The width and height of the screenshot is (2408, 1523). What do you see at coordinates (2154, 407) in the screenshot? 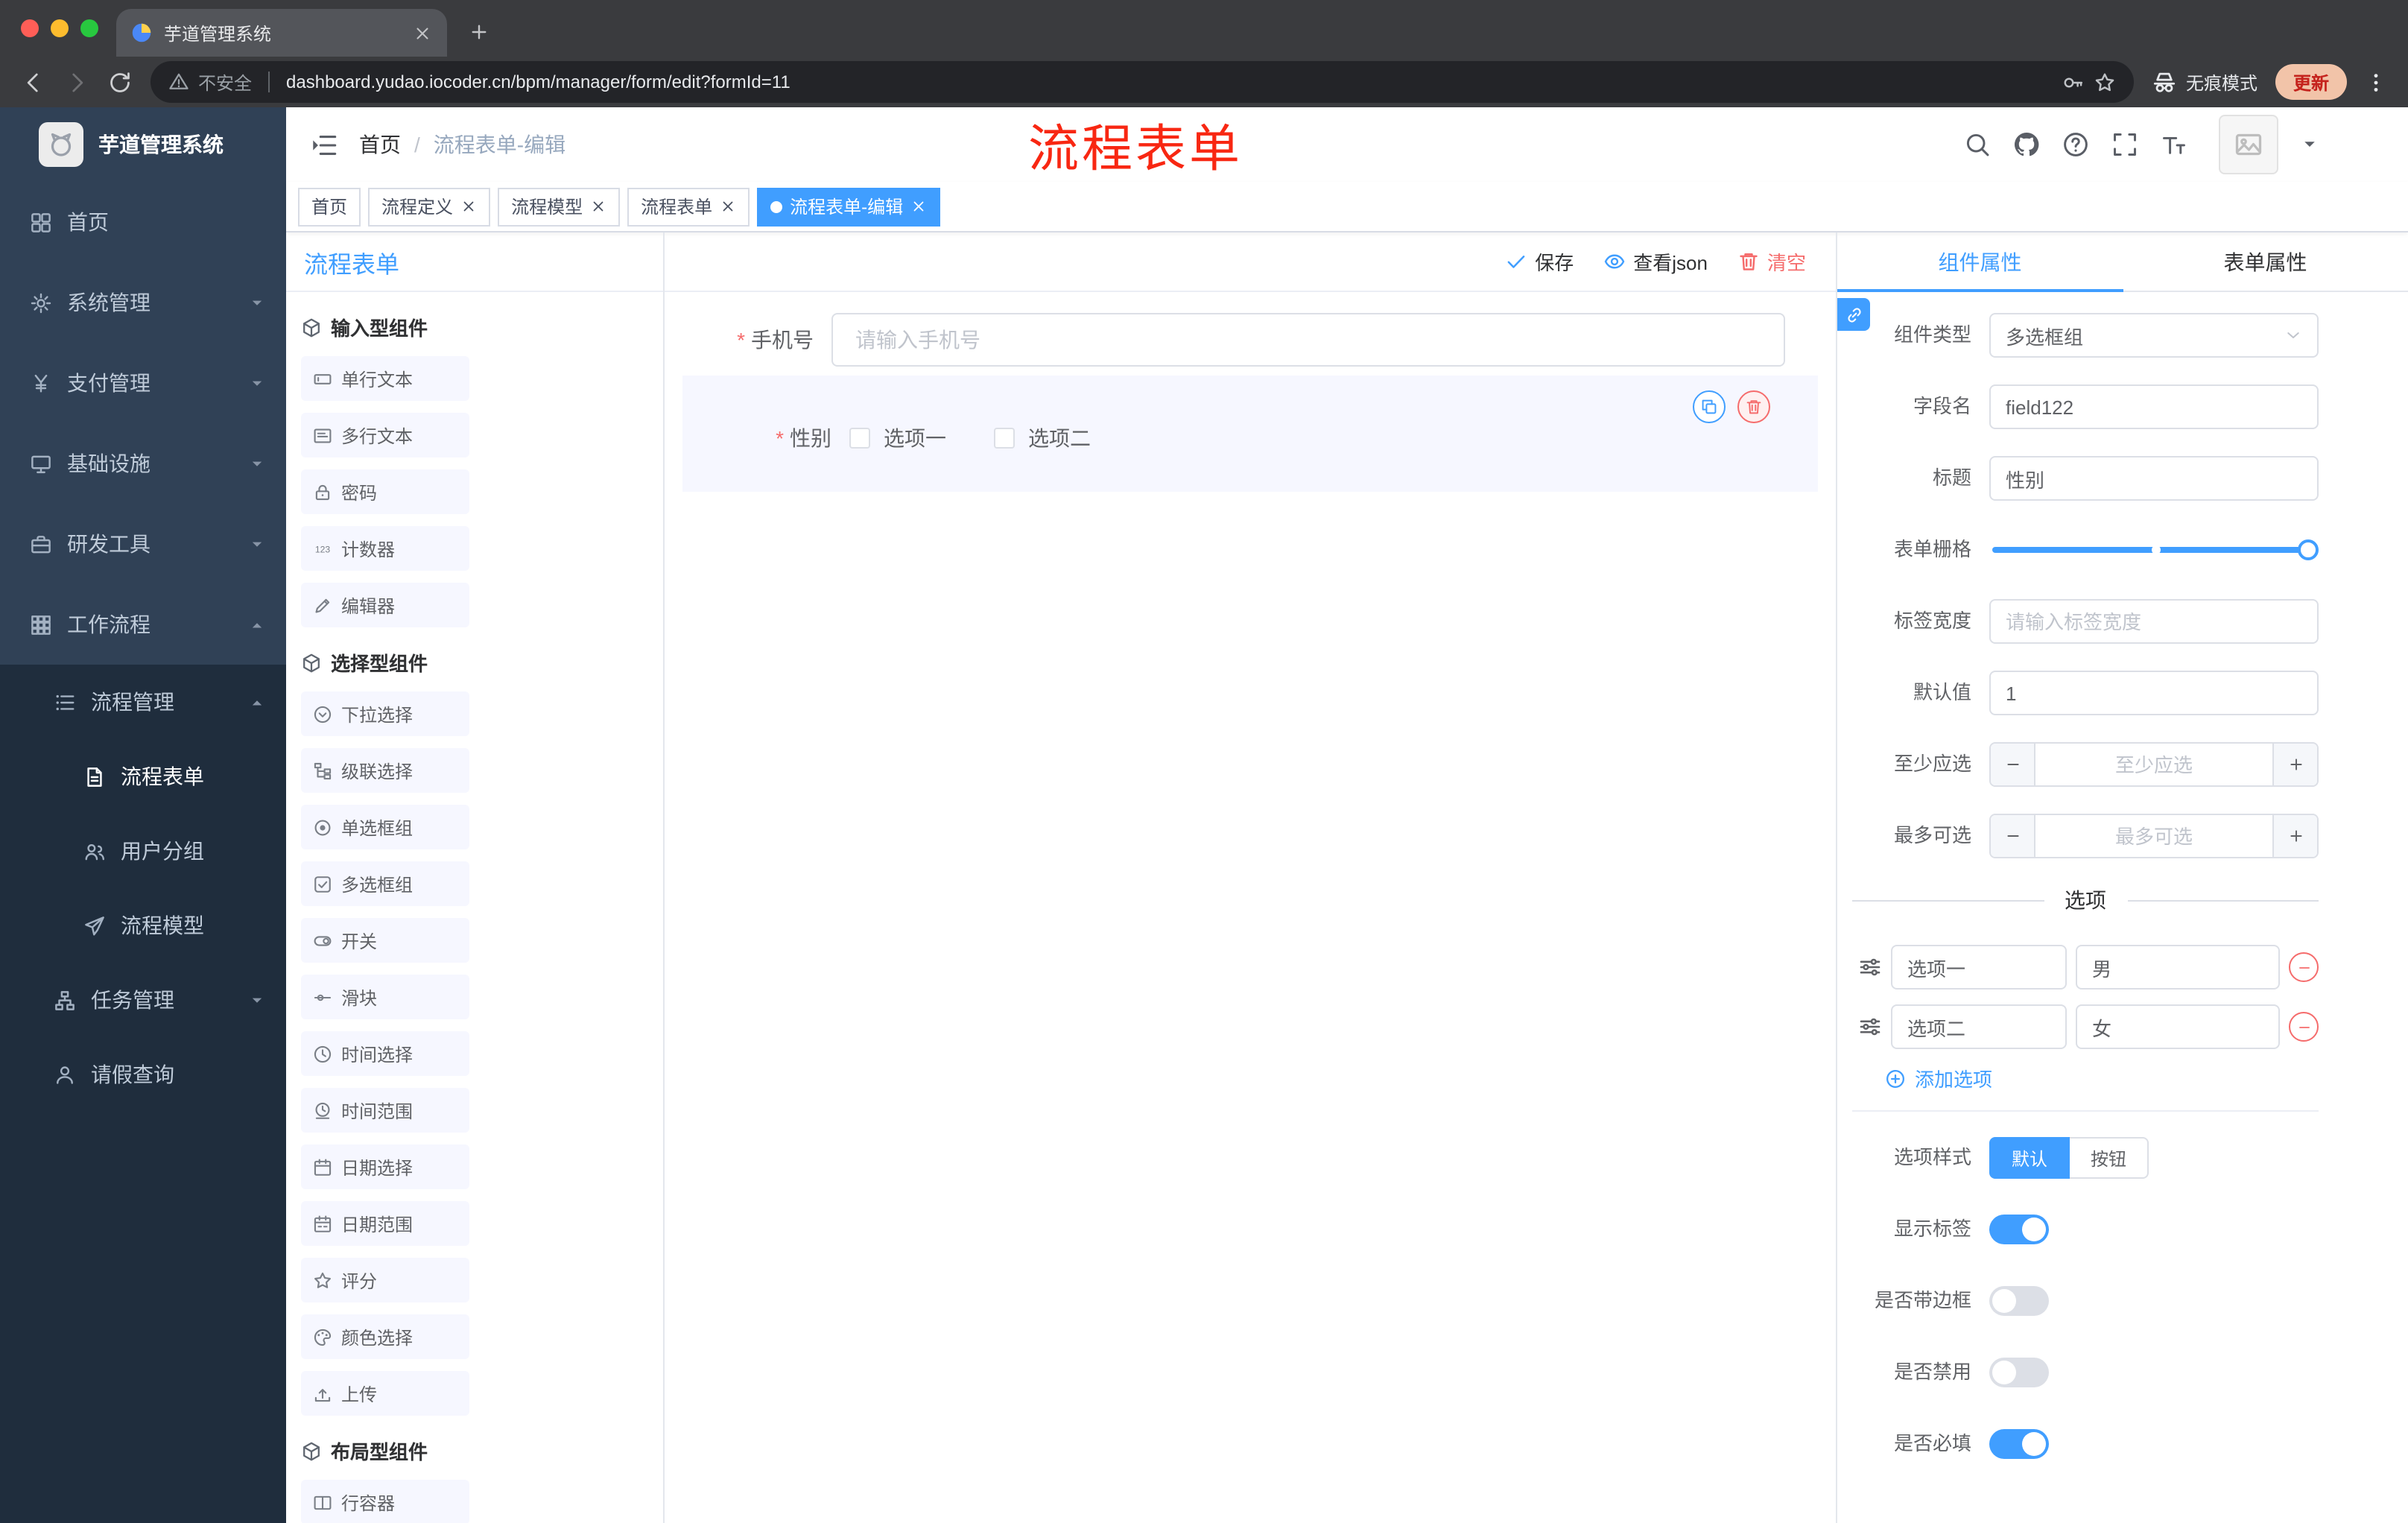
I see `field-name-input` at bounding box center [2154, 407].